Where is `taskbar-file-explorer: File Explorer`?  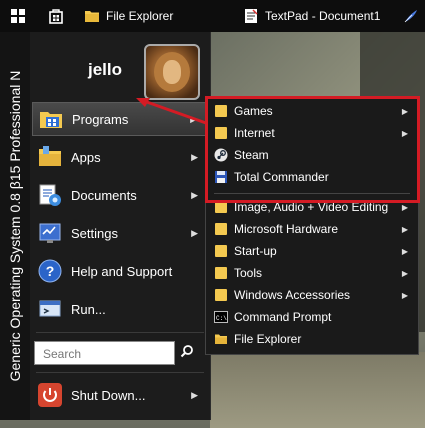
taskbar-file-explorer: File Explorer is located at coordinates (128, 16).